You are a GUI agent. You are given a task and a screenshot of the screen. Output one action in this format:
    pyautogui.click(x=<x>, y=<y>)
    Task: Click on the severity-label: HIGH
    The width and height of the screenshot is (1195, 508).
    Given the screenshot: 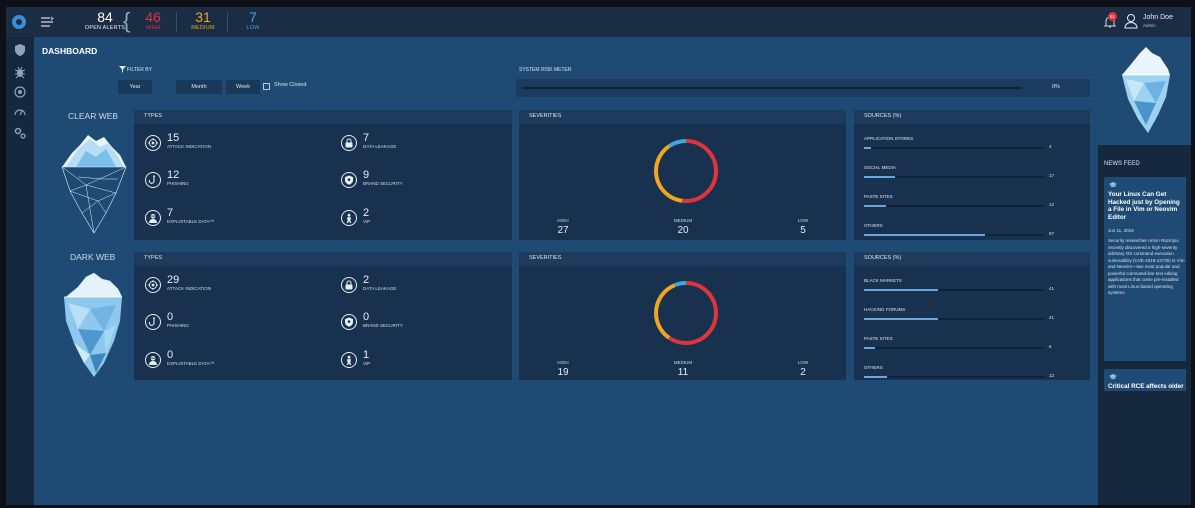 What is the action you would take?
    pyautogui.click(x=563, y=220)
    